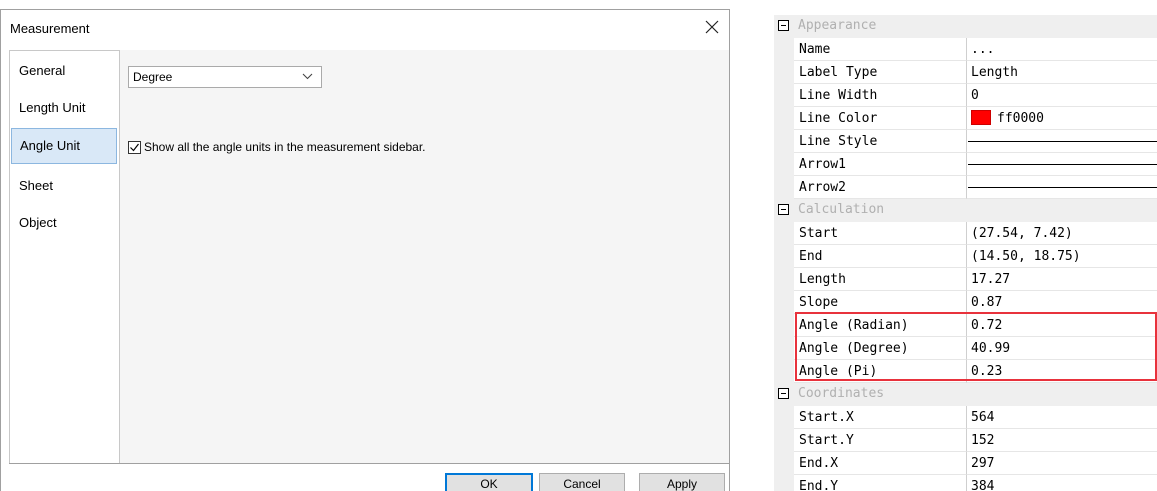  I want to click on property-name: Line Width, so click(880, 95).